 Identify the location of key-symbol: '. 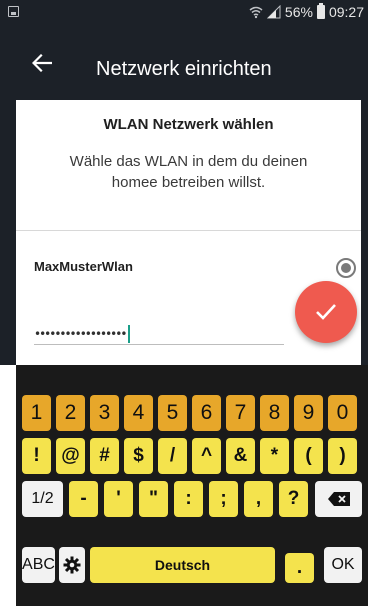
(118, 499).